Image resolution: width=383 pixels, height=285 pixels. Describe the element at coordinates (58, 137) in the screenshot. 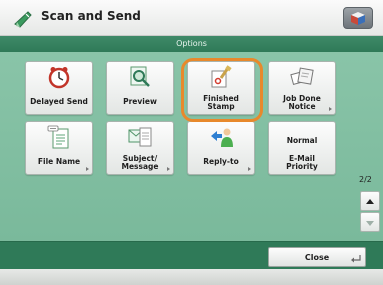

I see `document-icon` at that location.